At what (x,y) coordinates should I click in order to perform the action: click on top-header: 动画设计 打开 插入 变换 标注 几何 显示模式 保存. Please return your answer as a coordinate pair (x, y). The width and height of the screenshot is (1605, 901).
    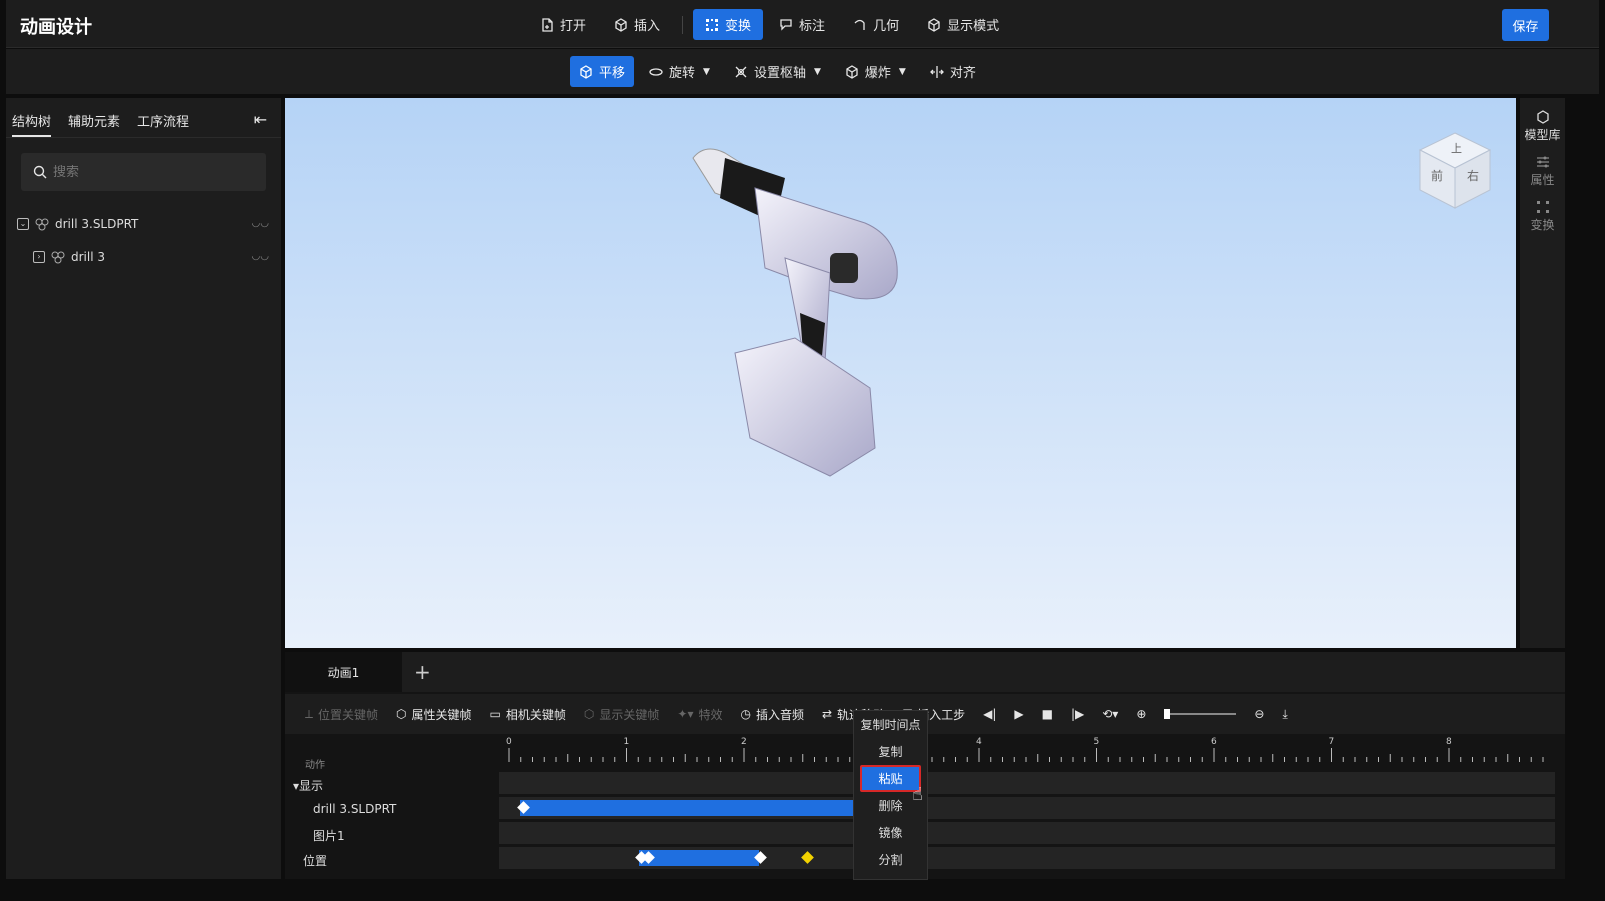
    Looking at the image, I should click on (802, 24).